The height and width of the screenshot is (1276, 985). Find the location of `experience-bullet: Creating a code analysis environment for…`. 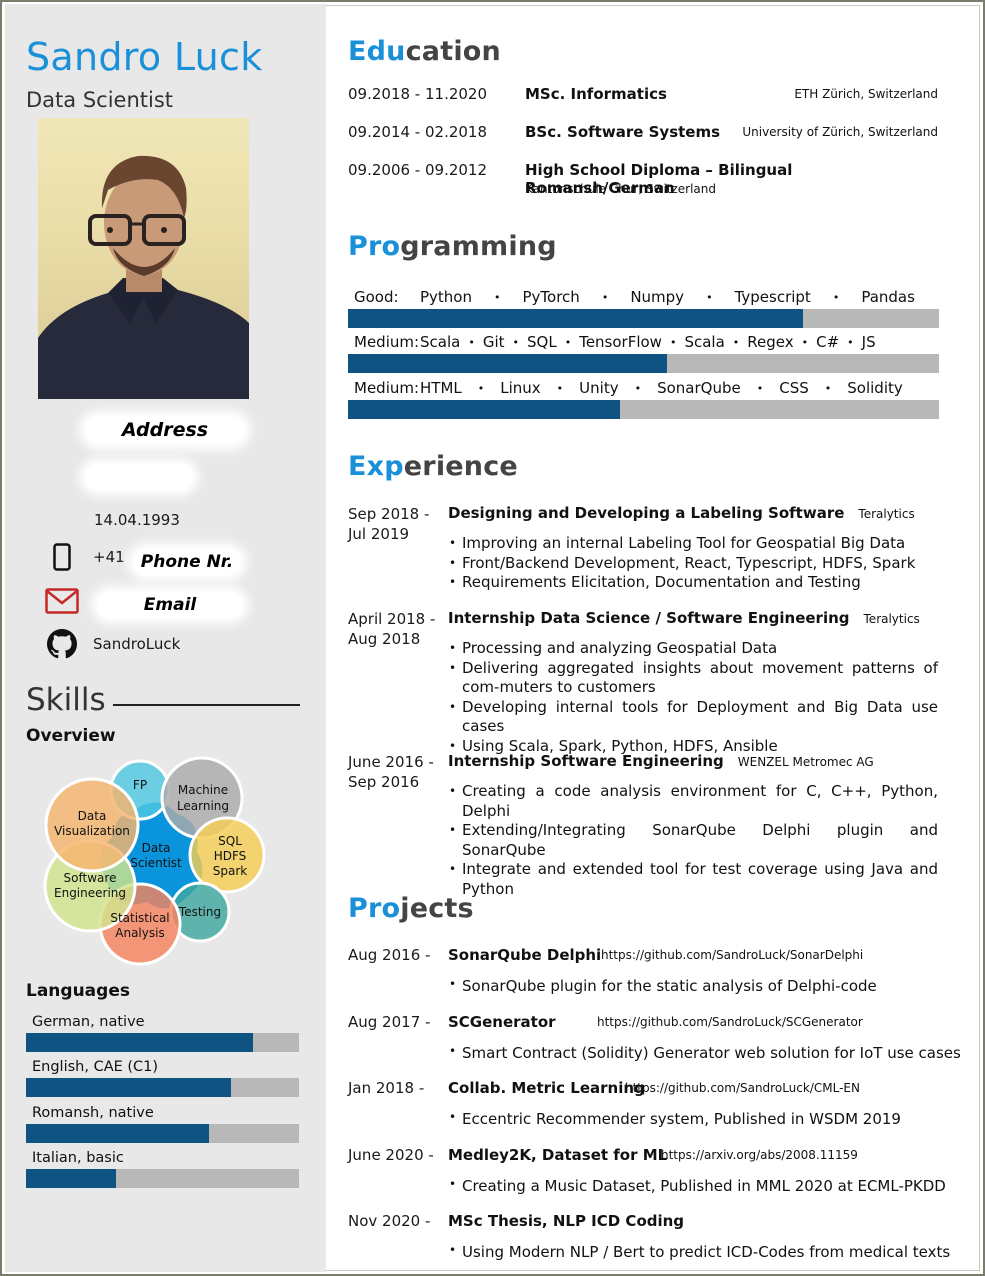

experience-bullet: Creating a code analysis environment for… is located at coordinates (693, 801).